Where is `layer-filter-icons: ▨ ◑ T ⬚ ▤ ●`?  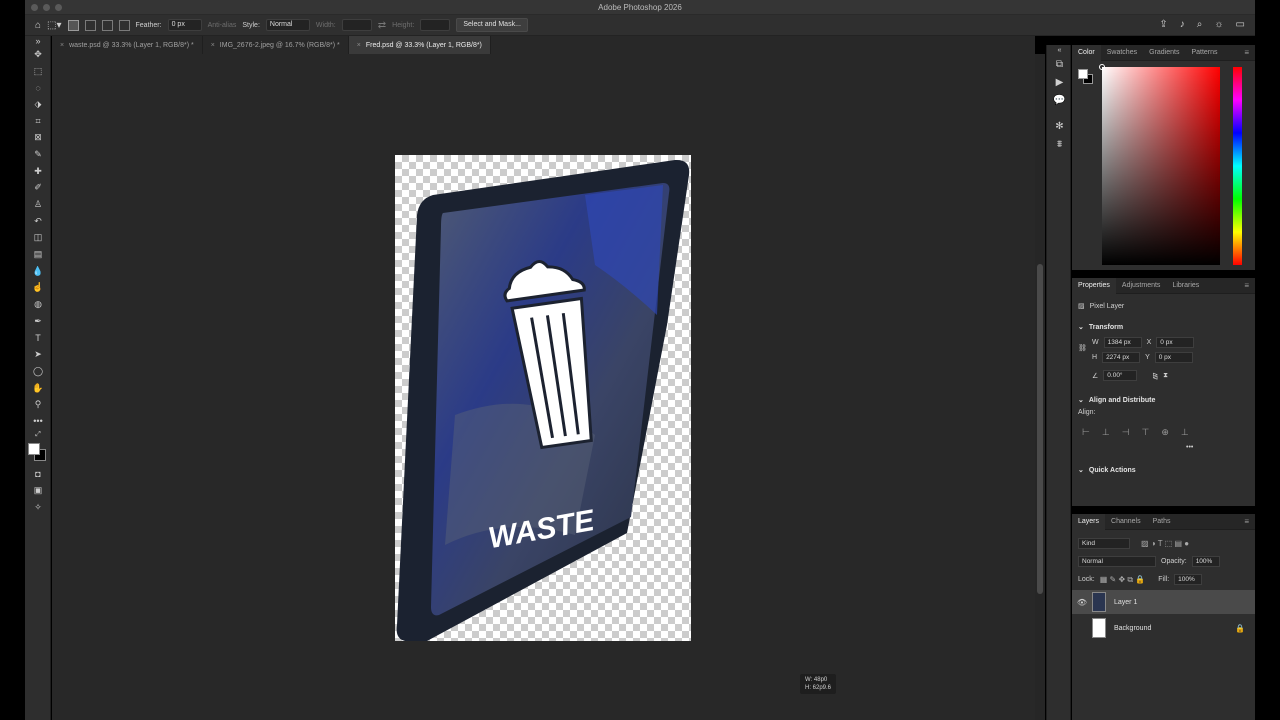 layer-filter-icons: ▨ ◑ T ⬚ ▤ ● is located at coordinates (1165, 543).